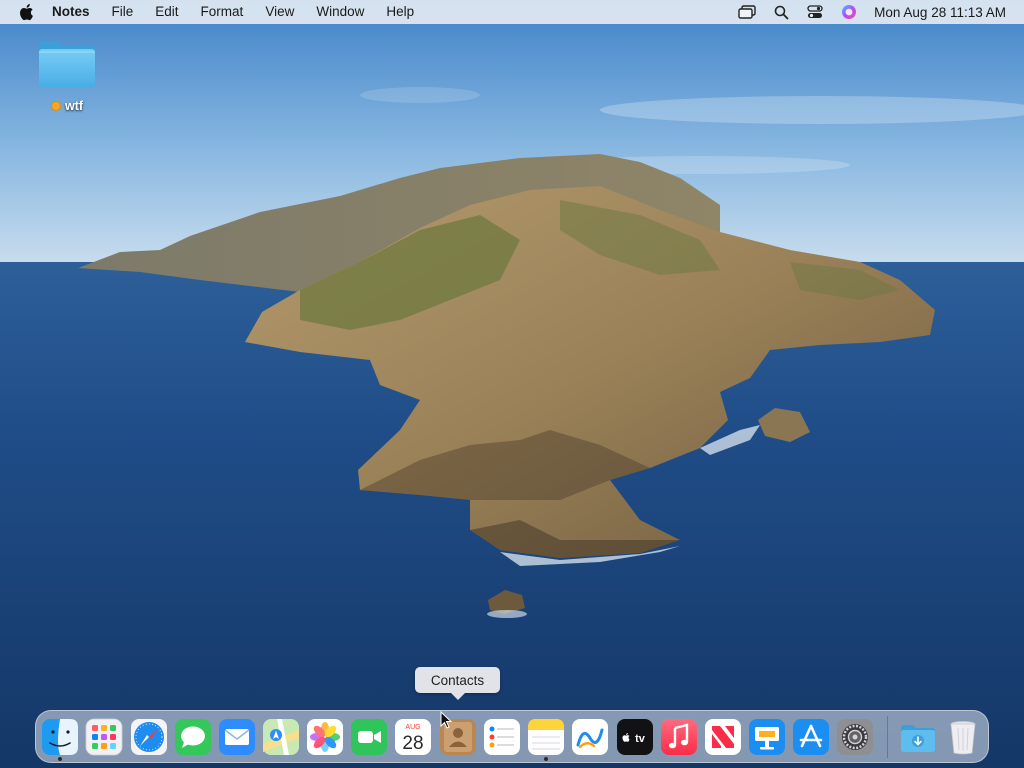 The image size is (1024, 768). What do you see at coordinates (340, 12) in the screenshot?
I see `menu-window: Window` at bounding box center [340, 12].